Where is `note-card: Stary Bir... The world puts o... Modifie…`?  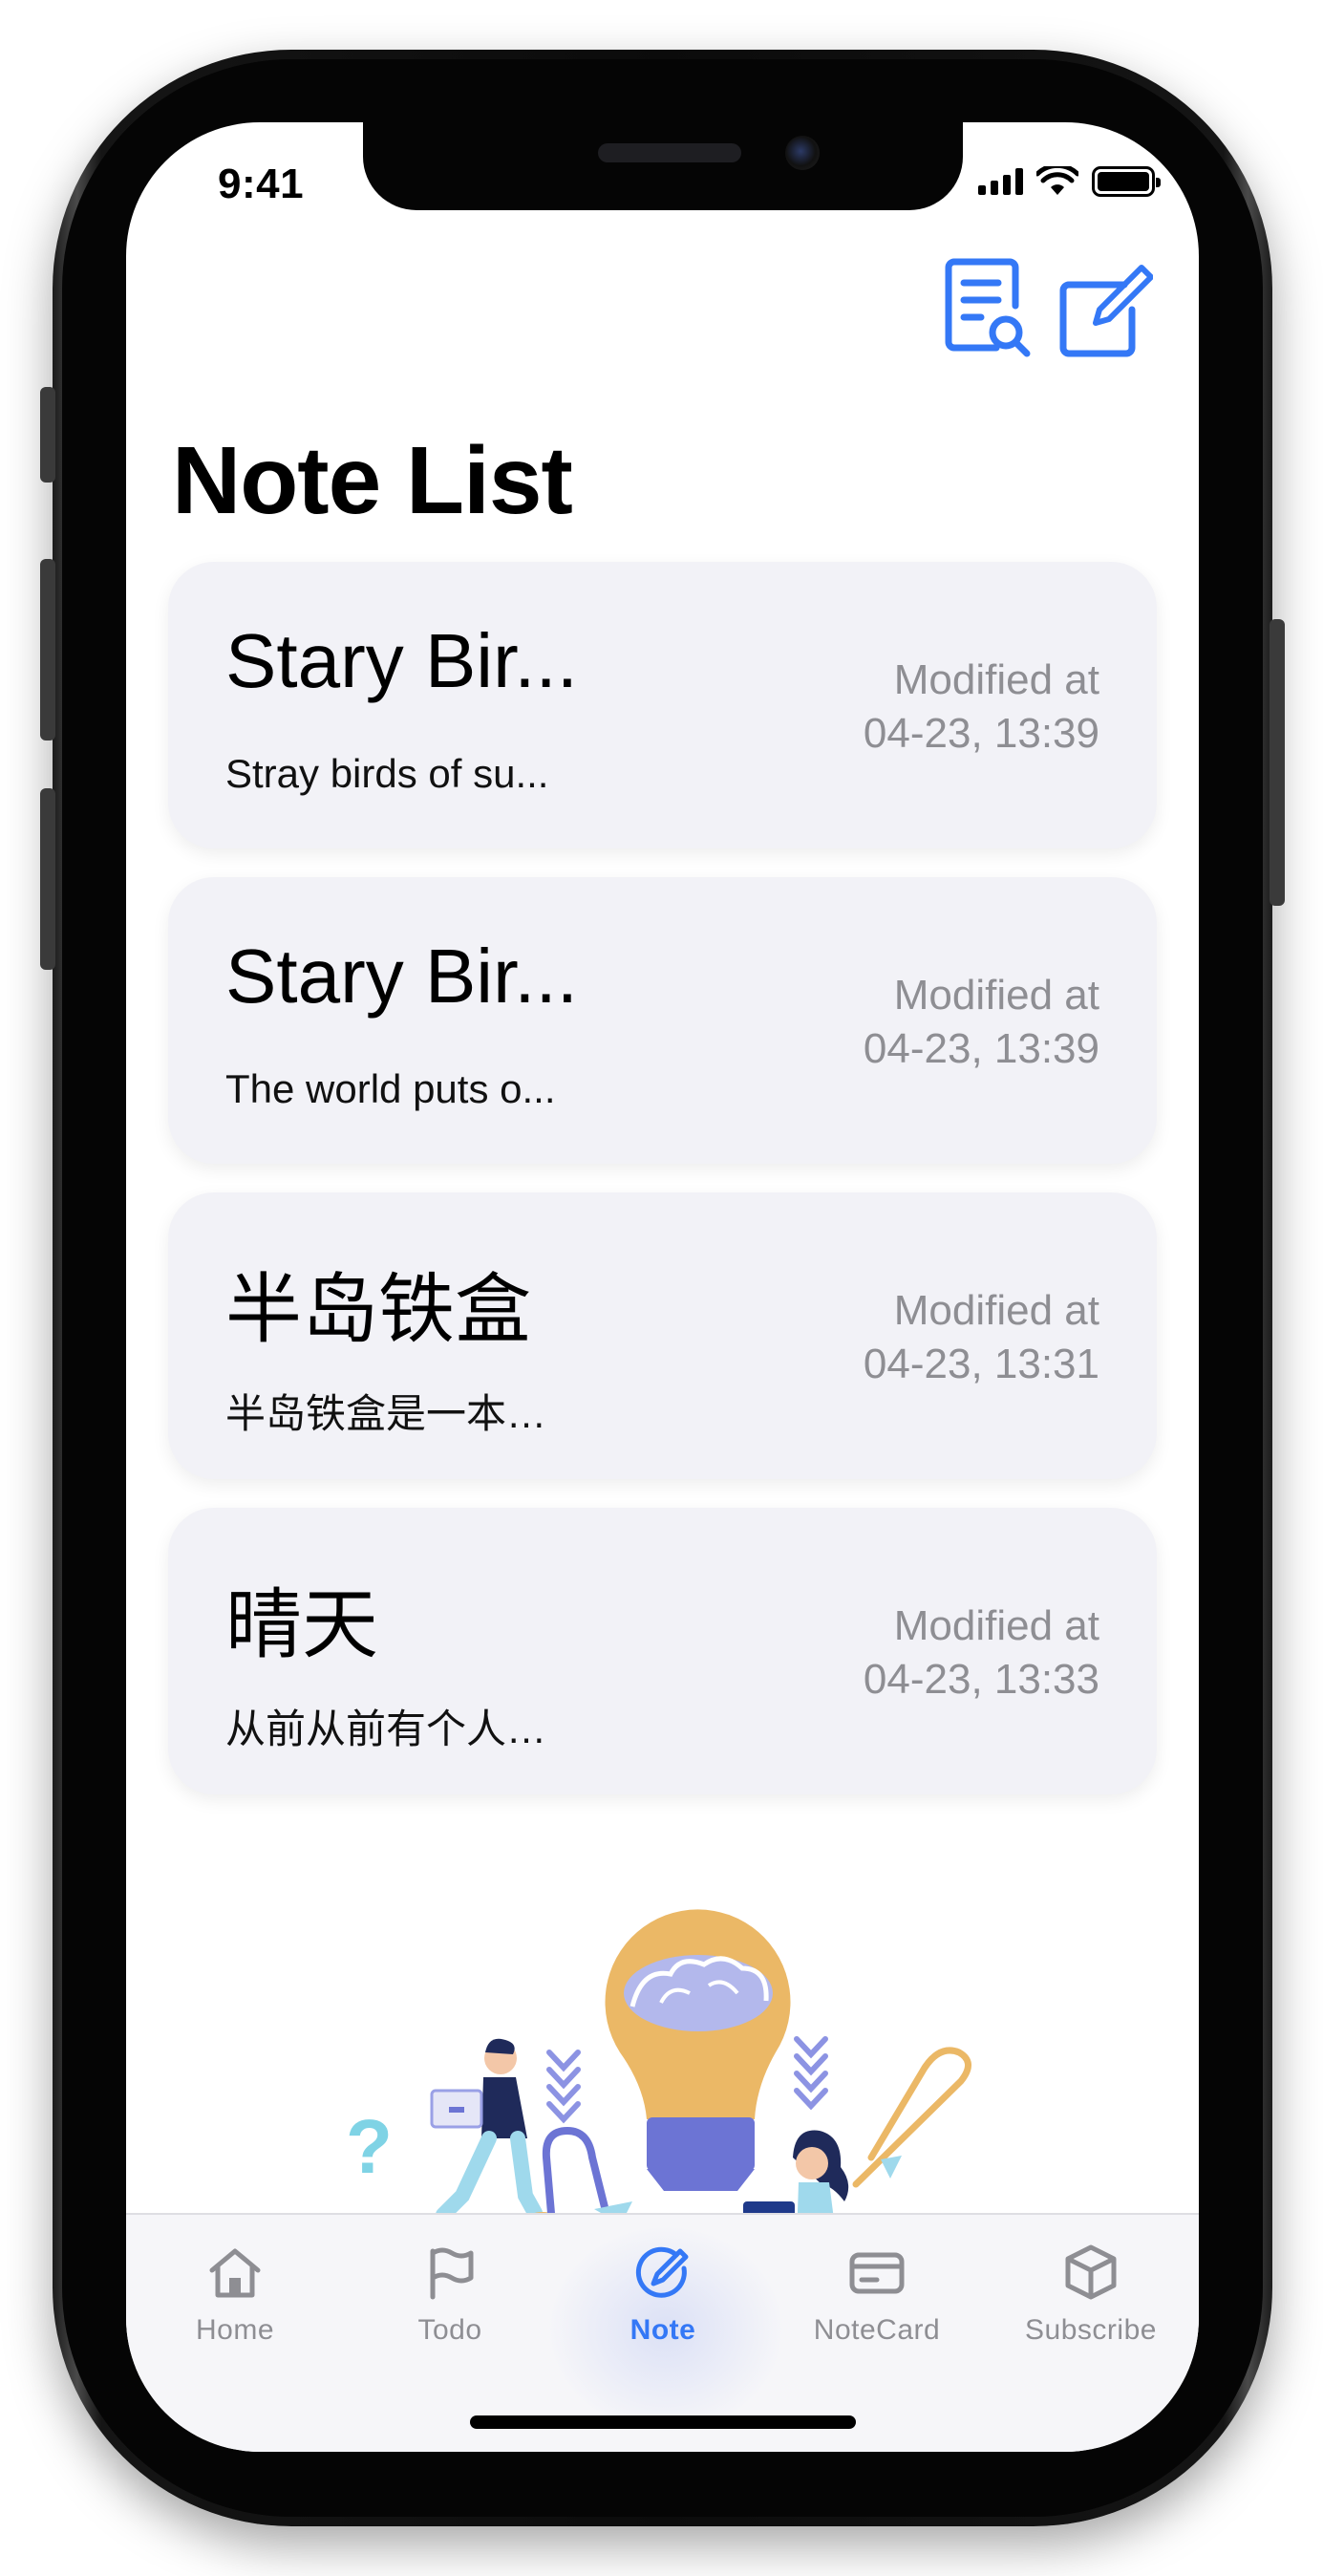 note-card: Stary Bir... The world puts o... Modifie… is located at coordinates (663, 1020).